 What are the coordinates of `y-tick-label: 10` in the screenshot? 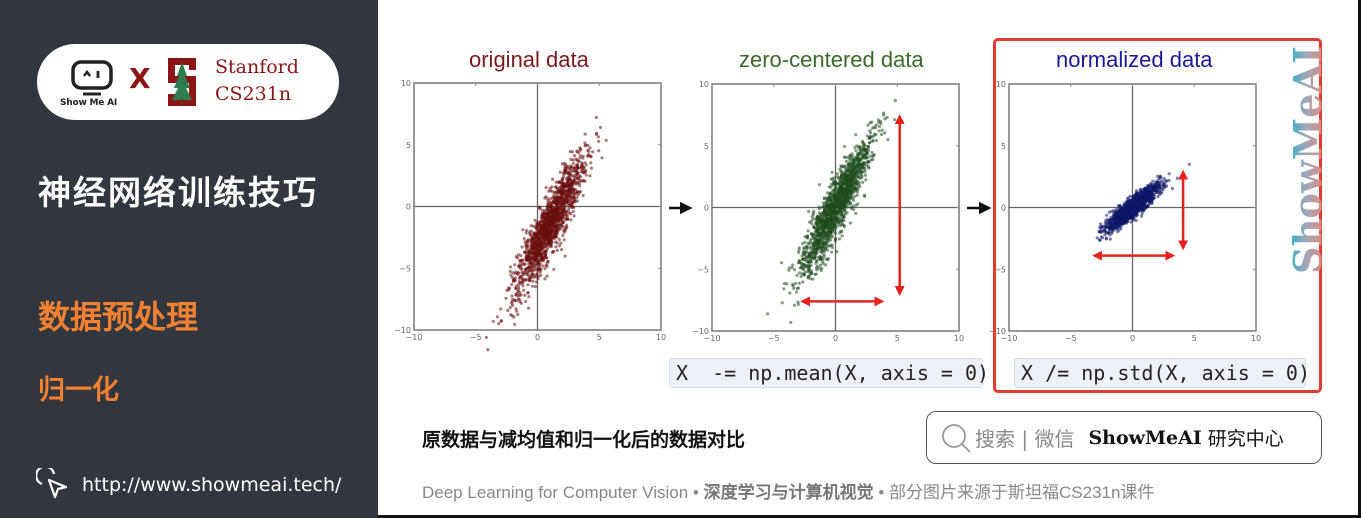 It's located at (704, 84).